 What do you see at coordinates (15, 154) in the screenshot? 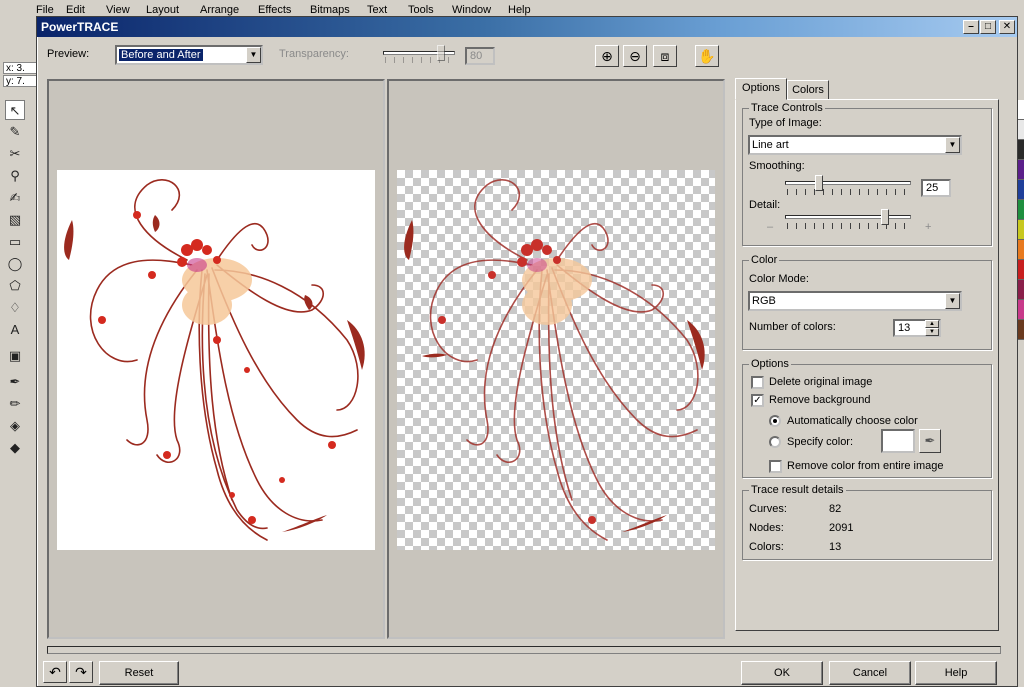
I see `crop-tool-icon: ✂` at bounding box center [15, 154].